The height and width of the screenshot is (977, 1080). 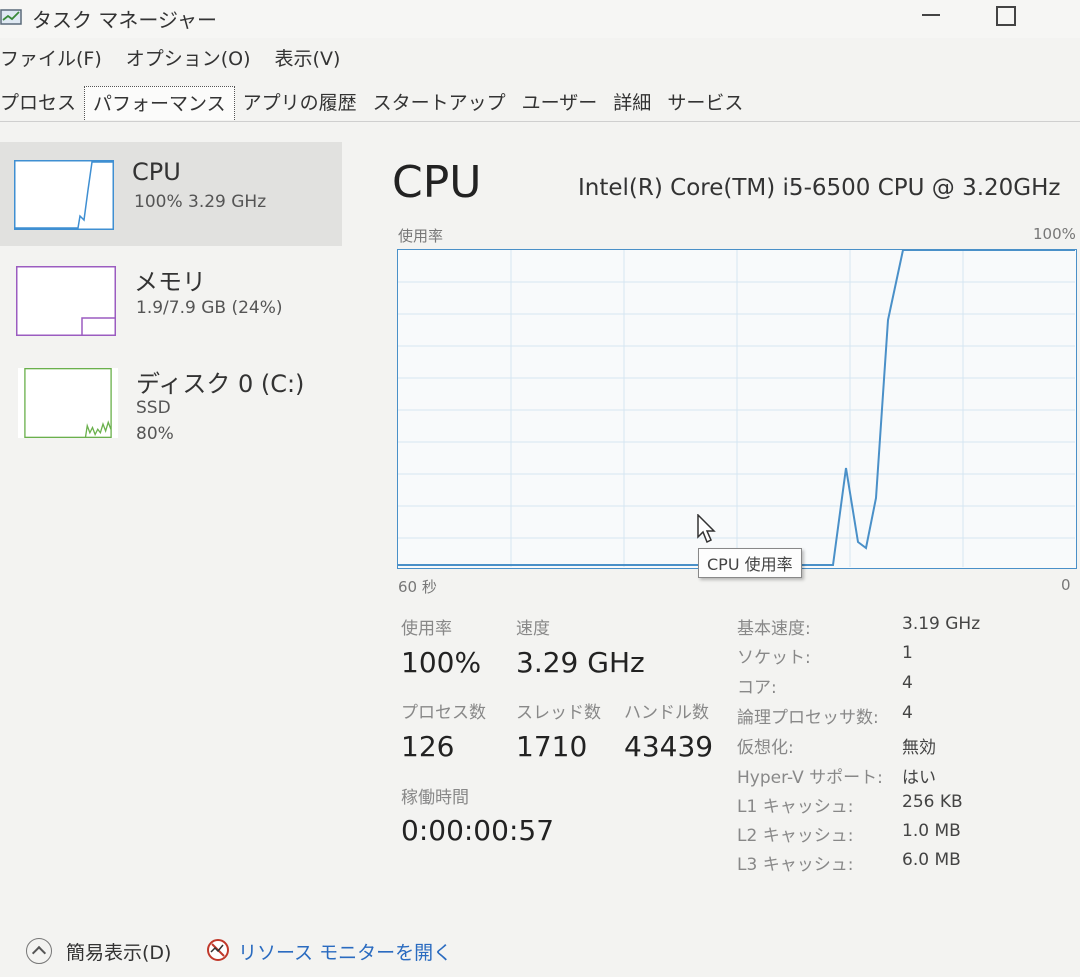 I want to click on spec-value-l2-cache: 1.0 MB, so click(x=931, y=831).